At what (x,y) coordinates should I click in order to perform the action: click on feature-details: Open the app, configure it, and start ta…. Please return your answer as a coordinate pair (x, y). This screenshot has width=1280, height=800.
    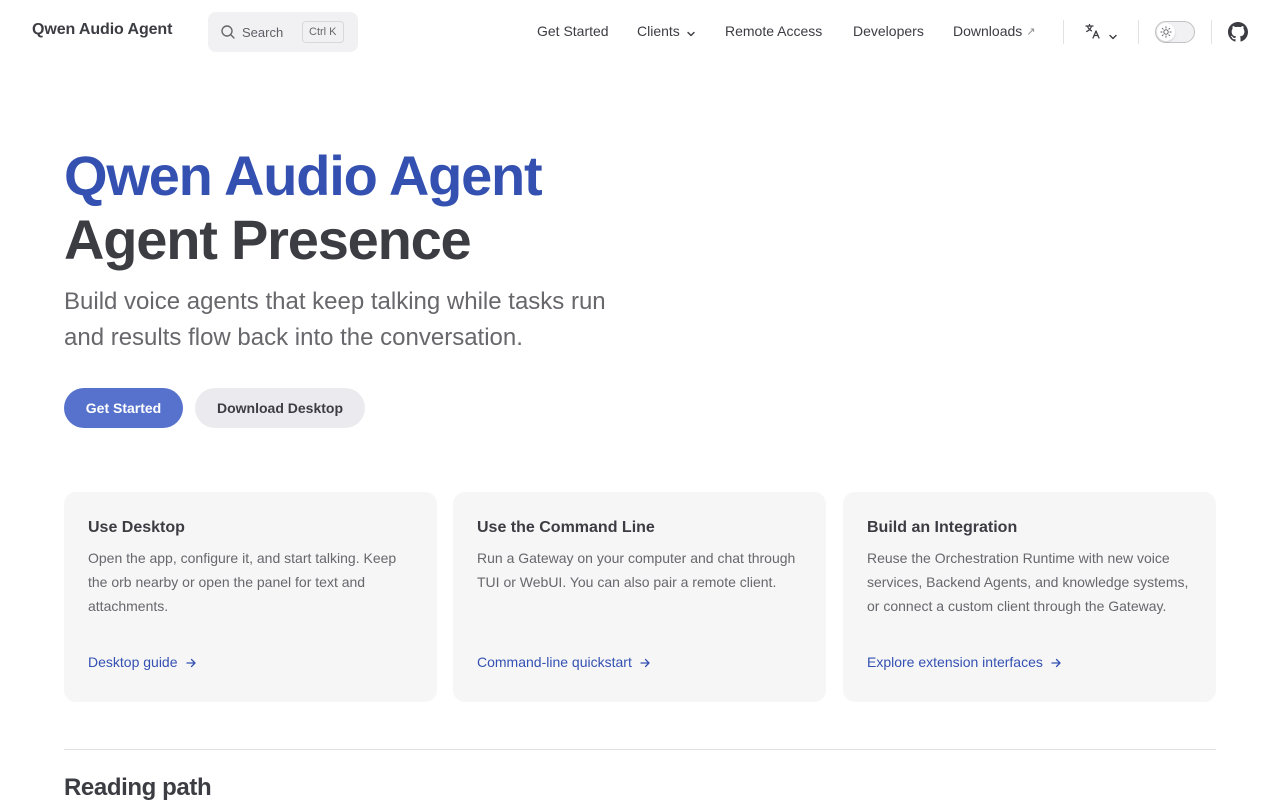
    Looking at the image, I should click on (242, 582).